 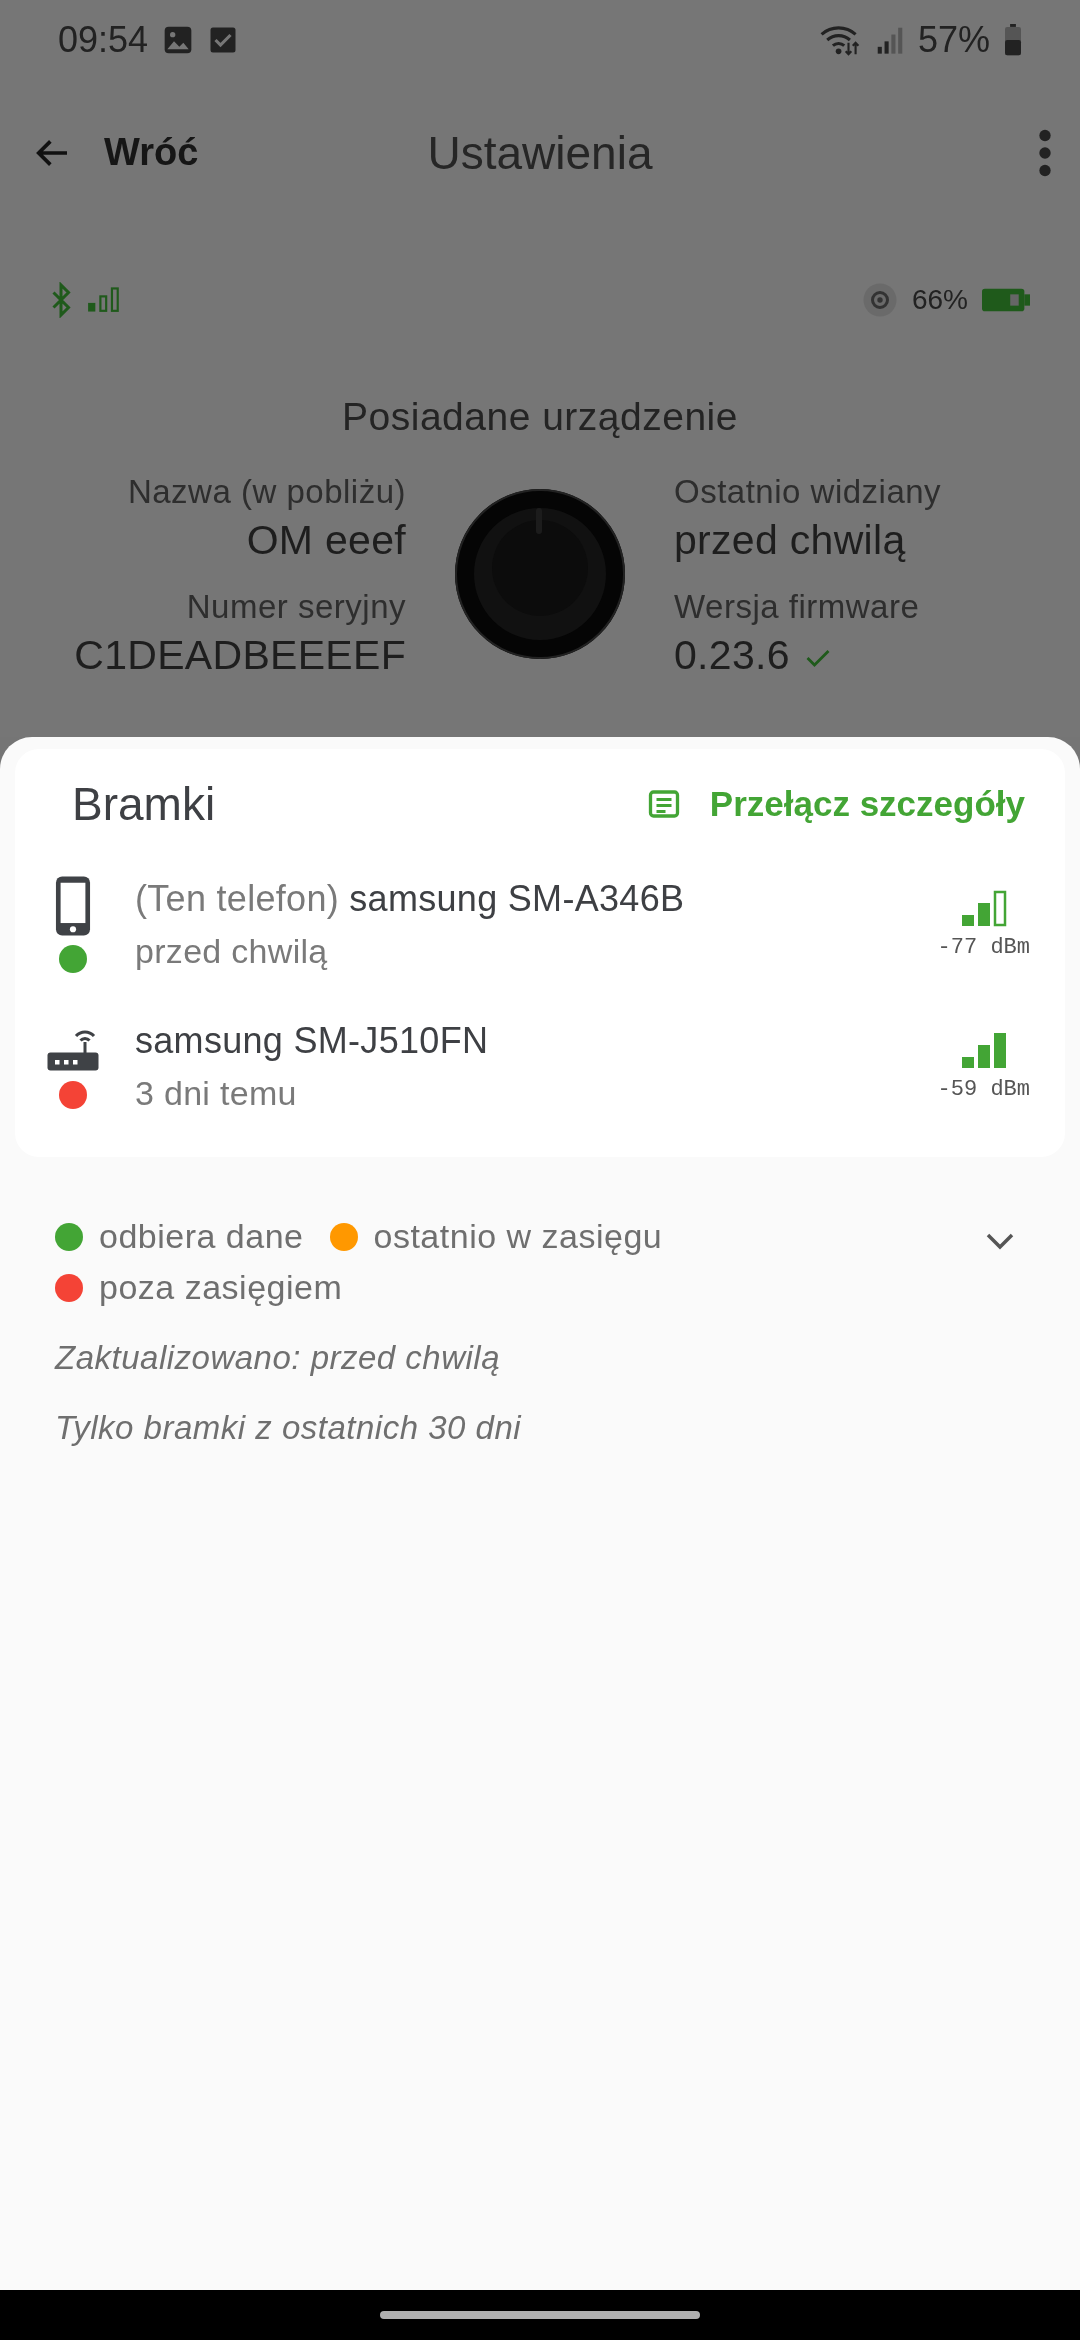 What do you see at coordinates (879, 300) in the screenshot?
I see `target-icon` at bounding box center [879, 300].